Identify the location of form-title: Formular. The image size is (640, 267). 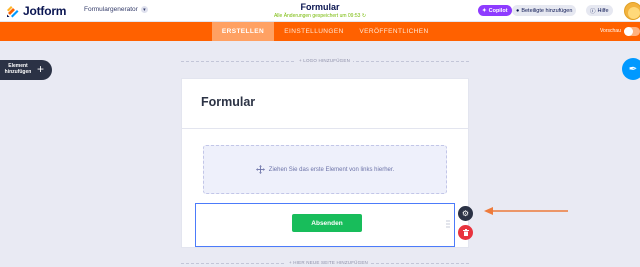
(320, 7).